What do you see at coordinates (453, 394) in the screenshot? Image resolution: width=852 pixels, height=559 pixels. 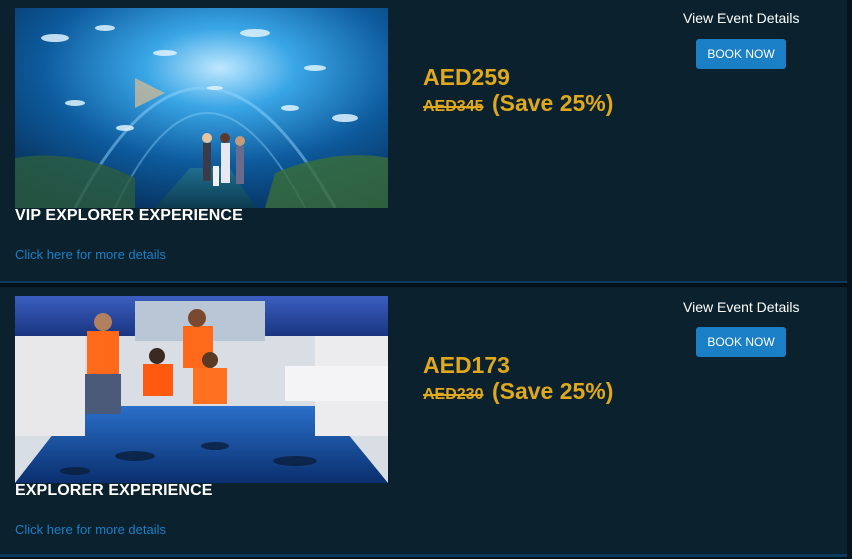 I see `price-original: AED230` at bounding box center [453, 394].